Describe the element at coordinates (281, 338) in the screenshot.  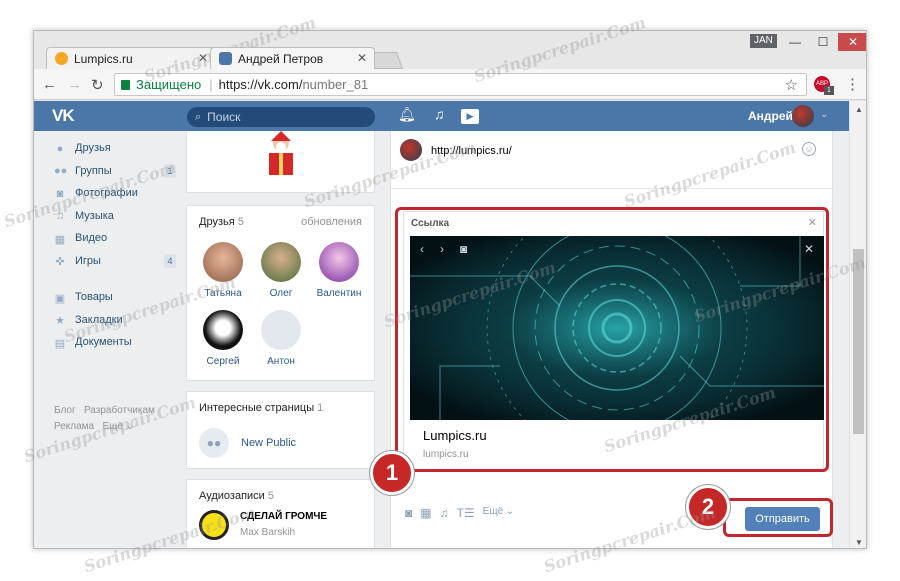
I see `friend-item: Антон` at that location.